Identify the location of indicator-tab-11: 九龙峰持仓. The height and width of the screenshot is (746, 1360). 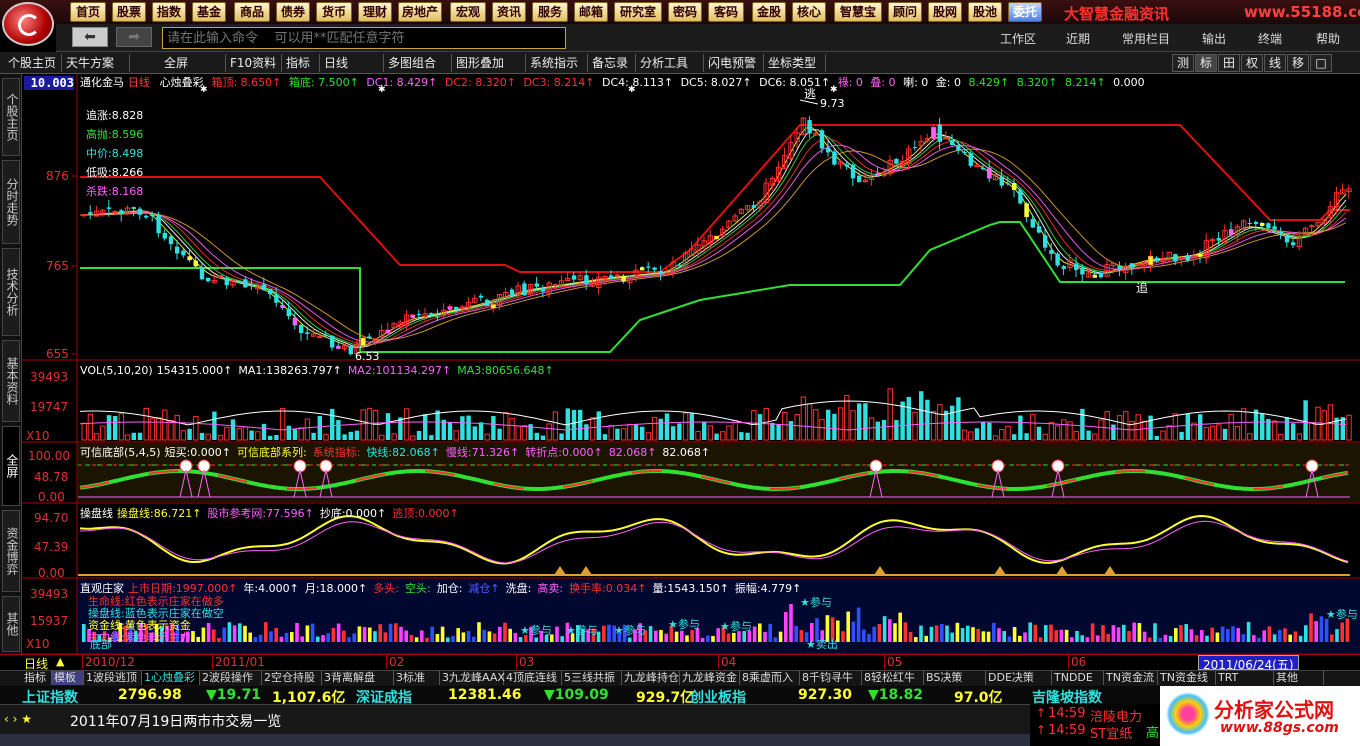
(651, 678).